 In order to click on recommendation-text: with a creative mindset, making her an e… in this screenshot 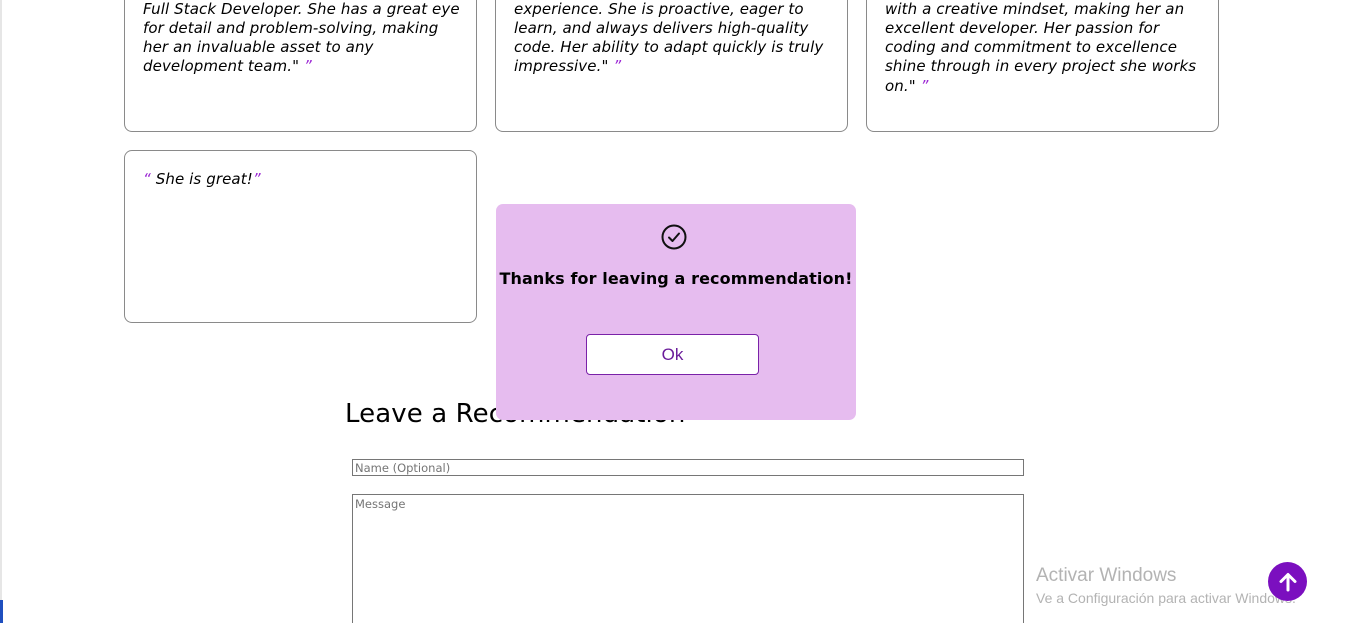, I will do `click(1043, 48)`.